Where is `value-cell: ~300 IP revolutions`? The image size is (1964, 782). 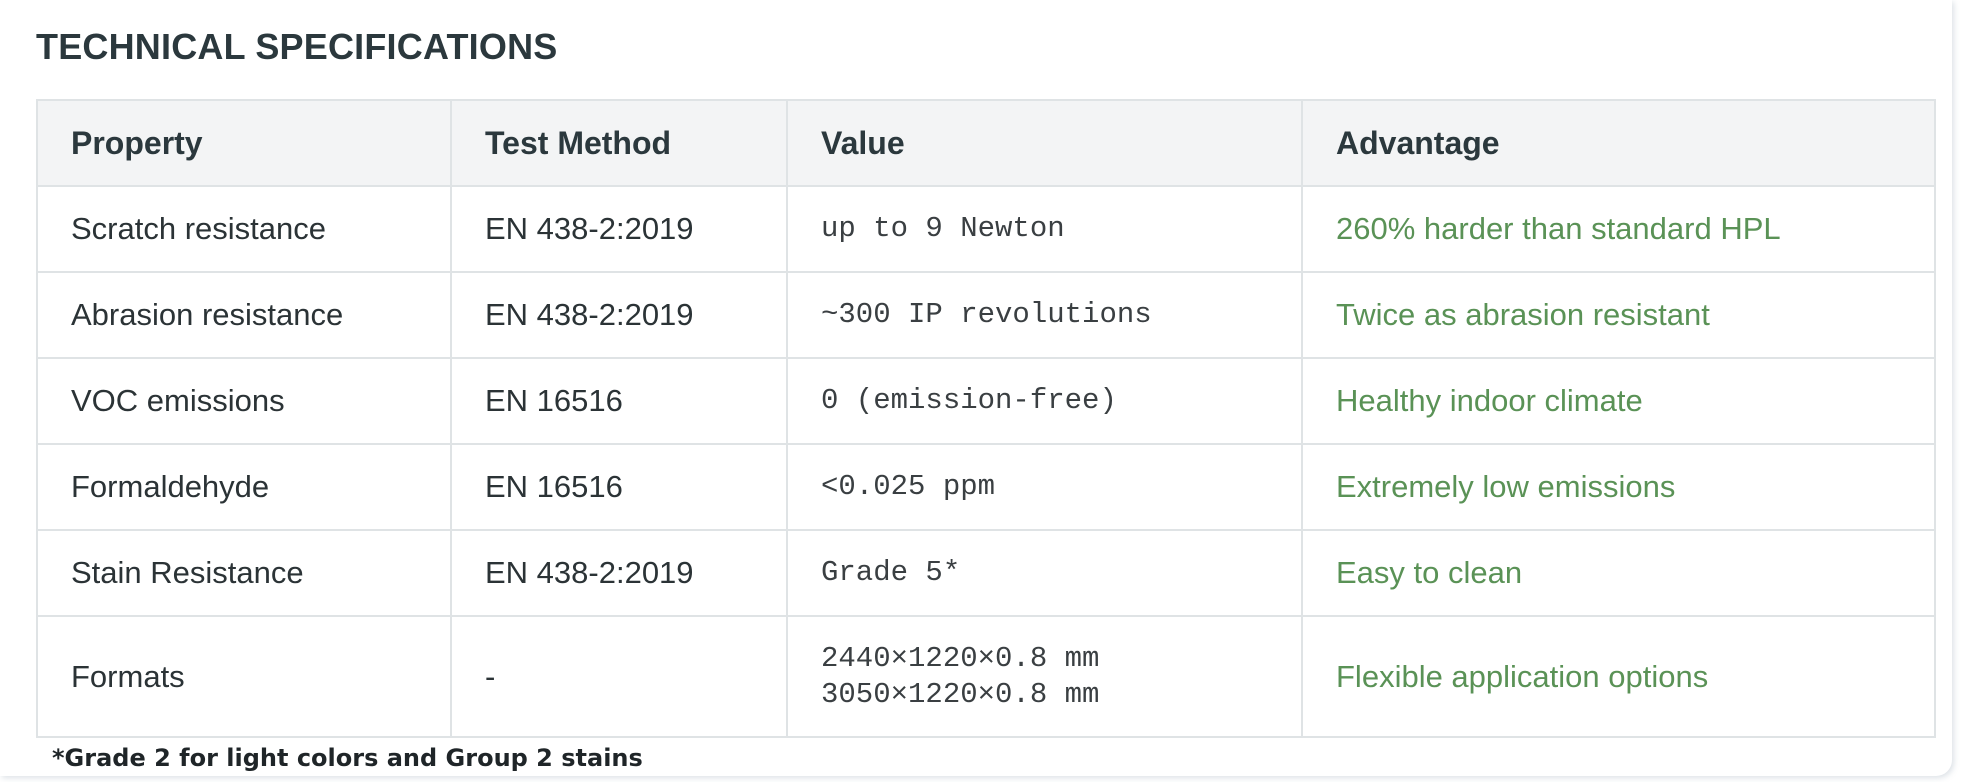
value-cell: ~300 IP revolutions is located at coordinates (1044, 315).